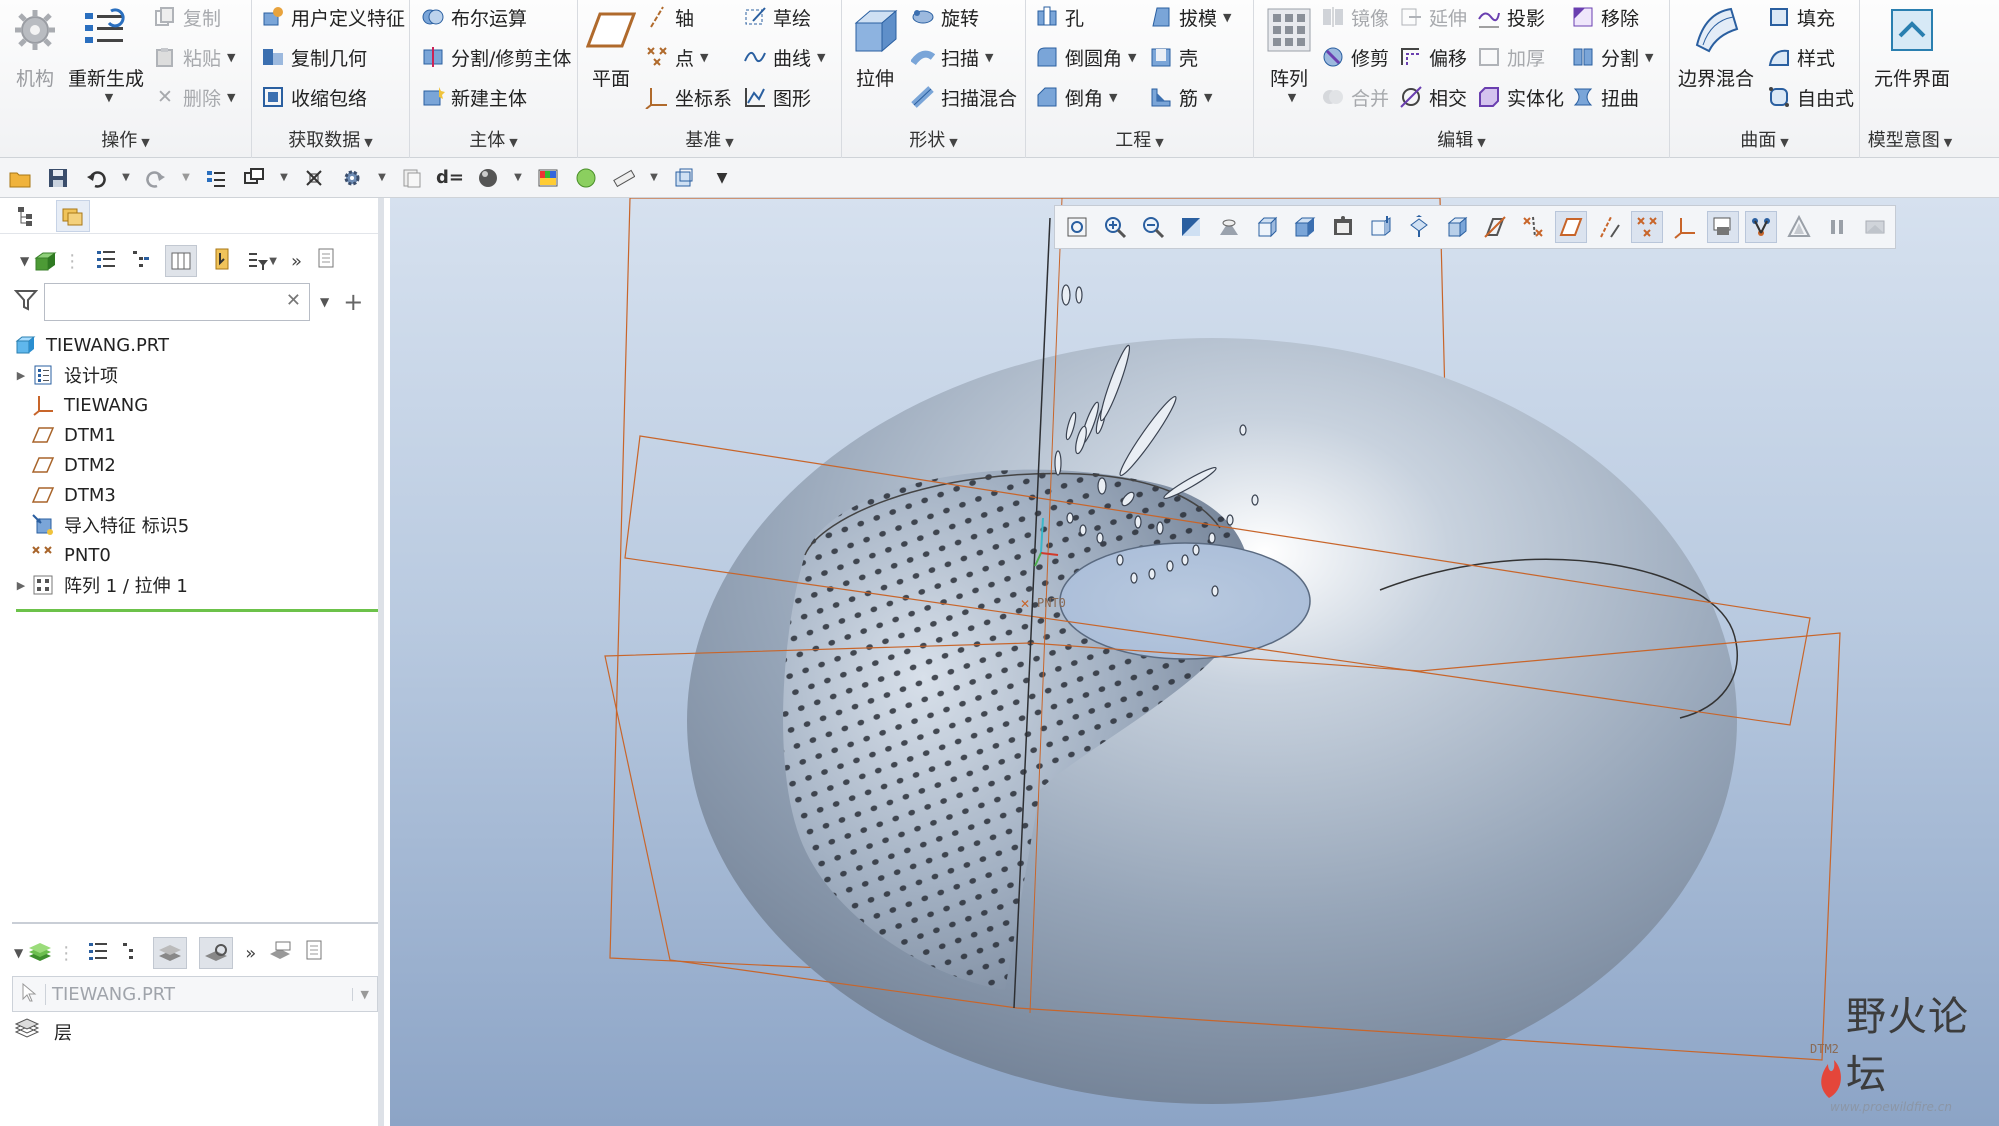 The image size is (1999, 1126). Describe the element at coordinates (722, 178) in the screenshot. I see `customize-toolbar-icon: ▼` at that location.